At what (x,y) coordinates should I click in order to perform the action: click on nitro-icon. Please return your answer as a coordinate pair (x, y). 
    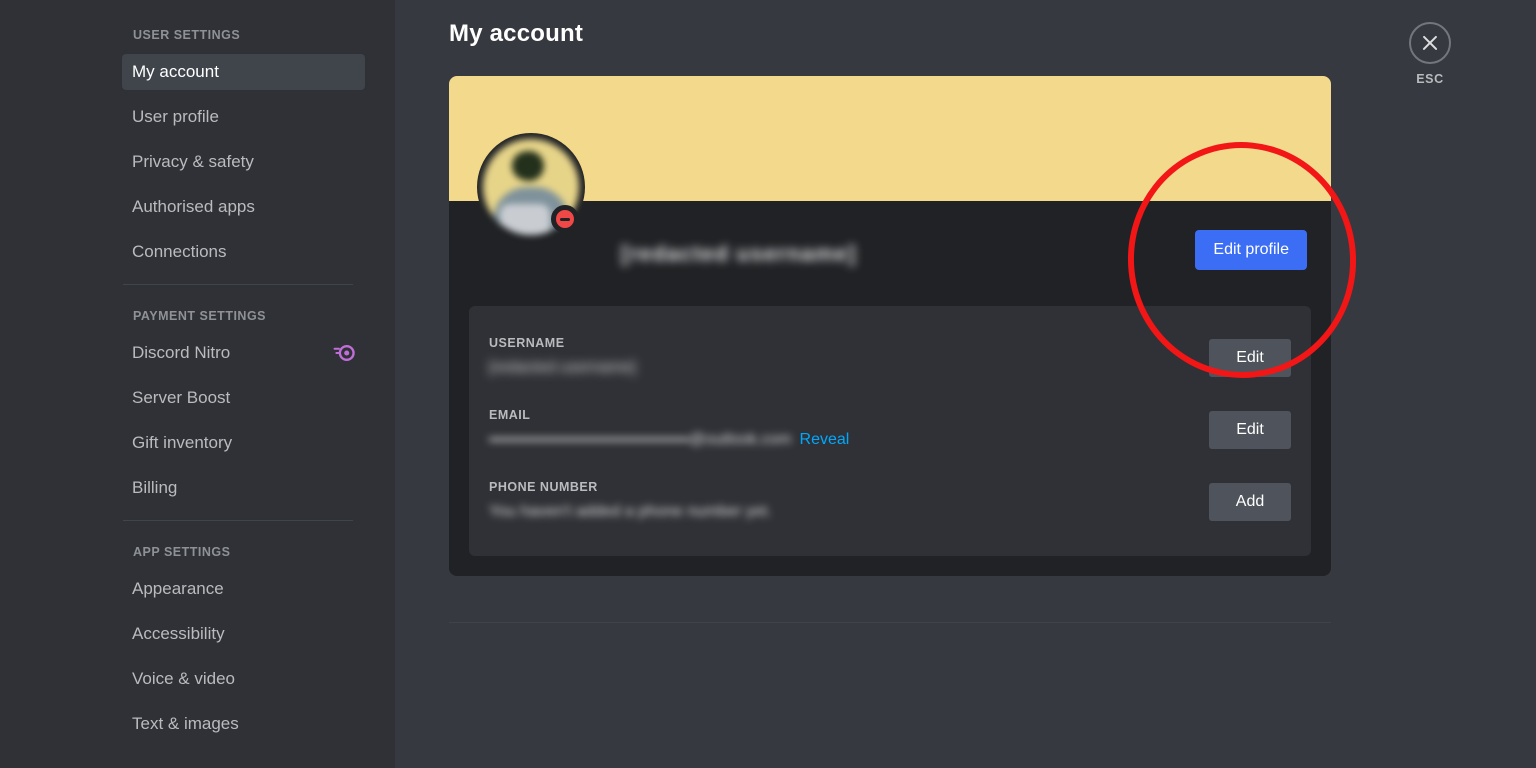
    Looking at the image, I should click on (344, 353).